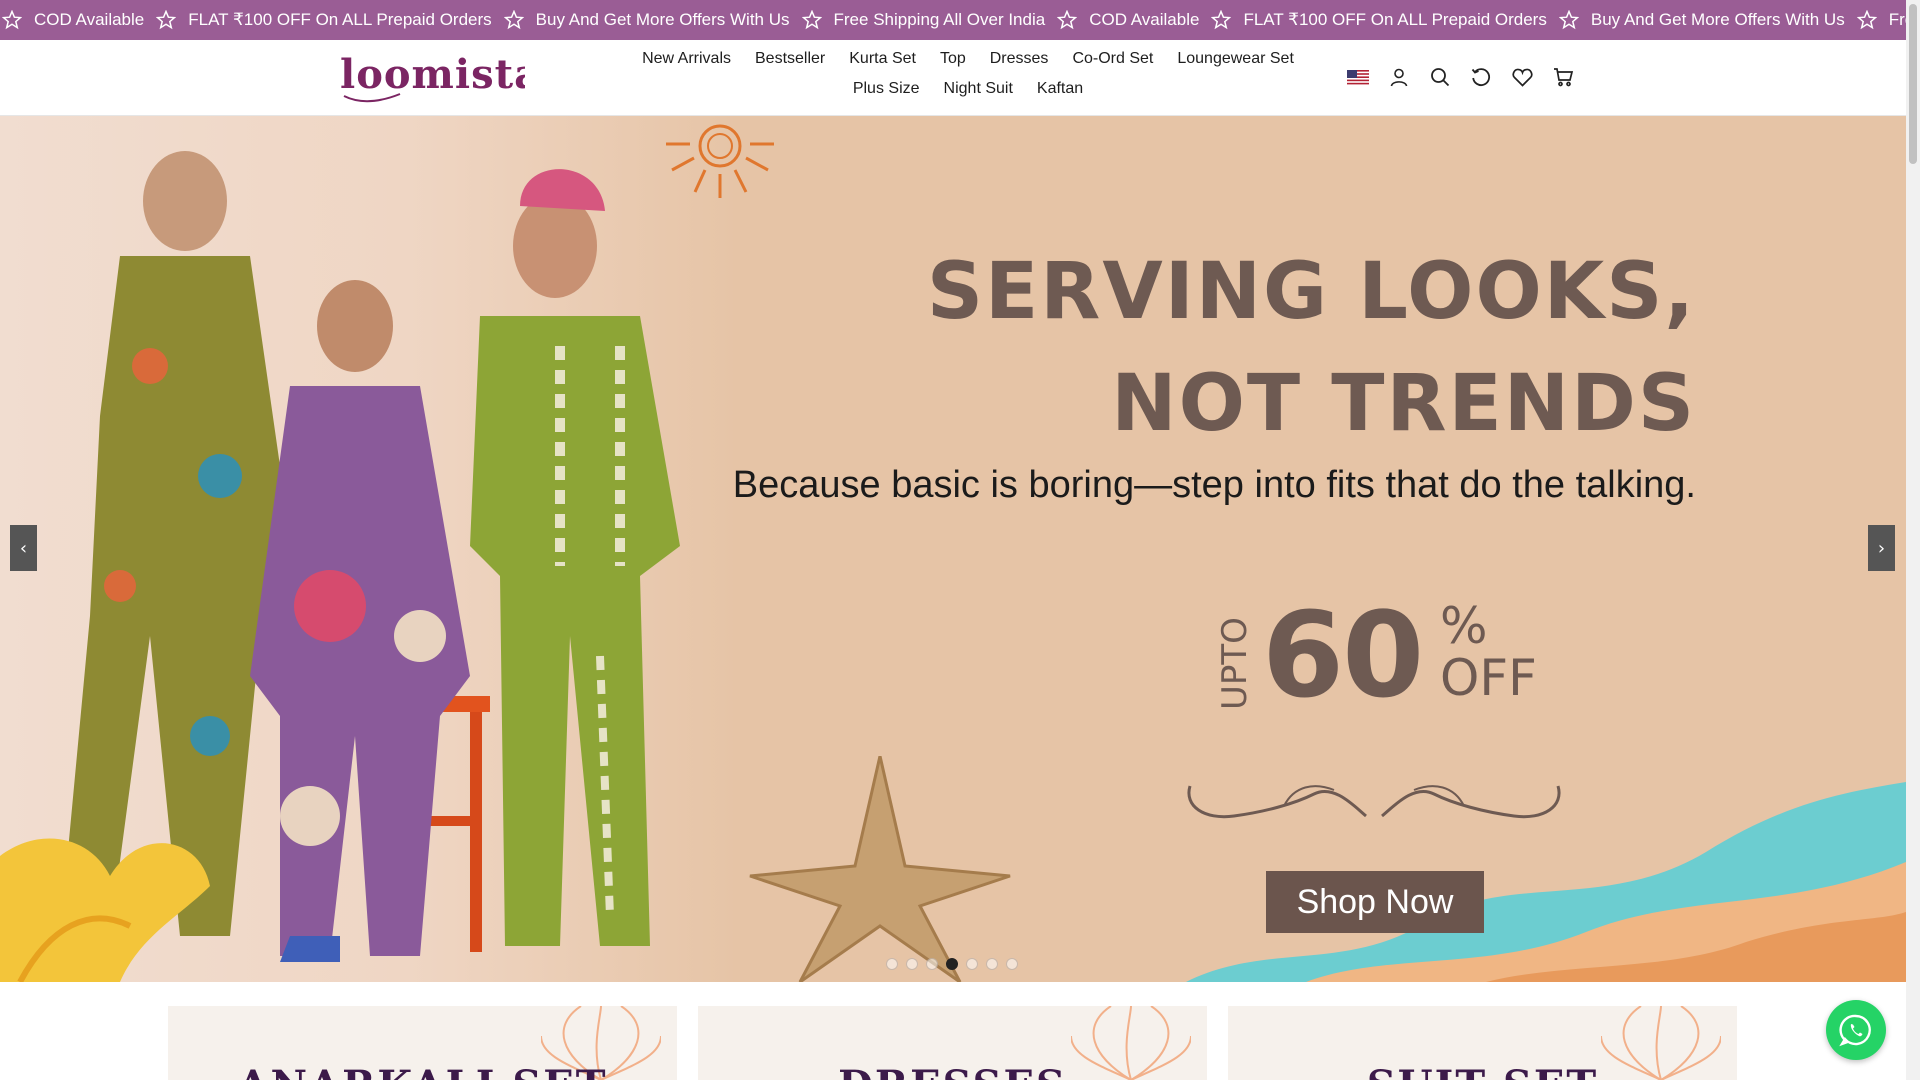 The width and height of the screenshot is (1920, 1080). Describe the element at coordinates (1374, 802) in the screenshot. I see `flourish-divider` at that location.